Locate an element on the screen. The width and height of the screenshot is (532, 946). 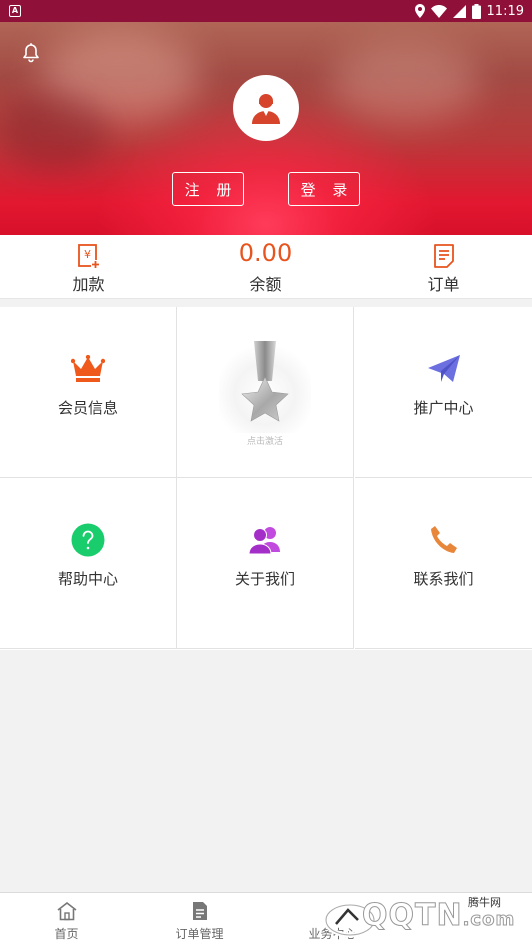
deposit-label: 加款 is located at coordinates (88, 284).